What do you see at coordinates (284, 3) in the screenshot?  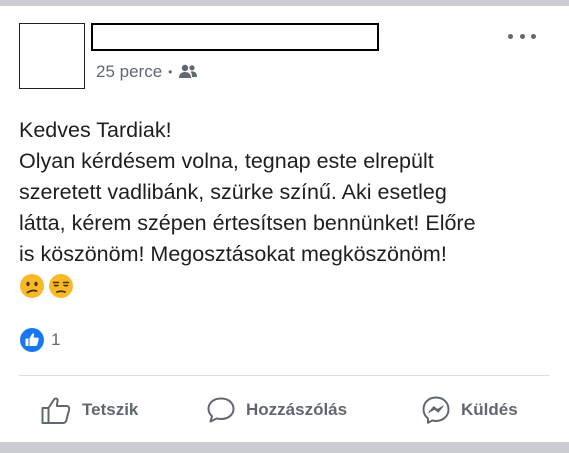 I see `feed-separator-top` at bounding box center [284, 3].